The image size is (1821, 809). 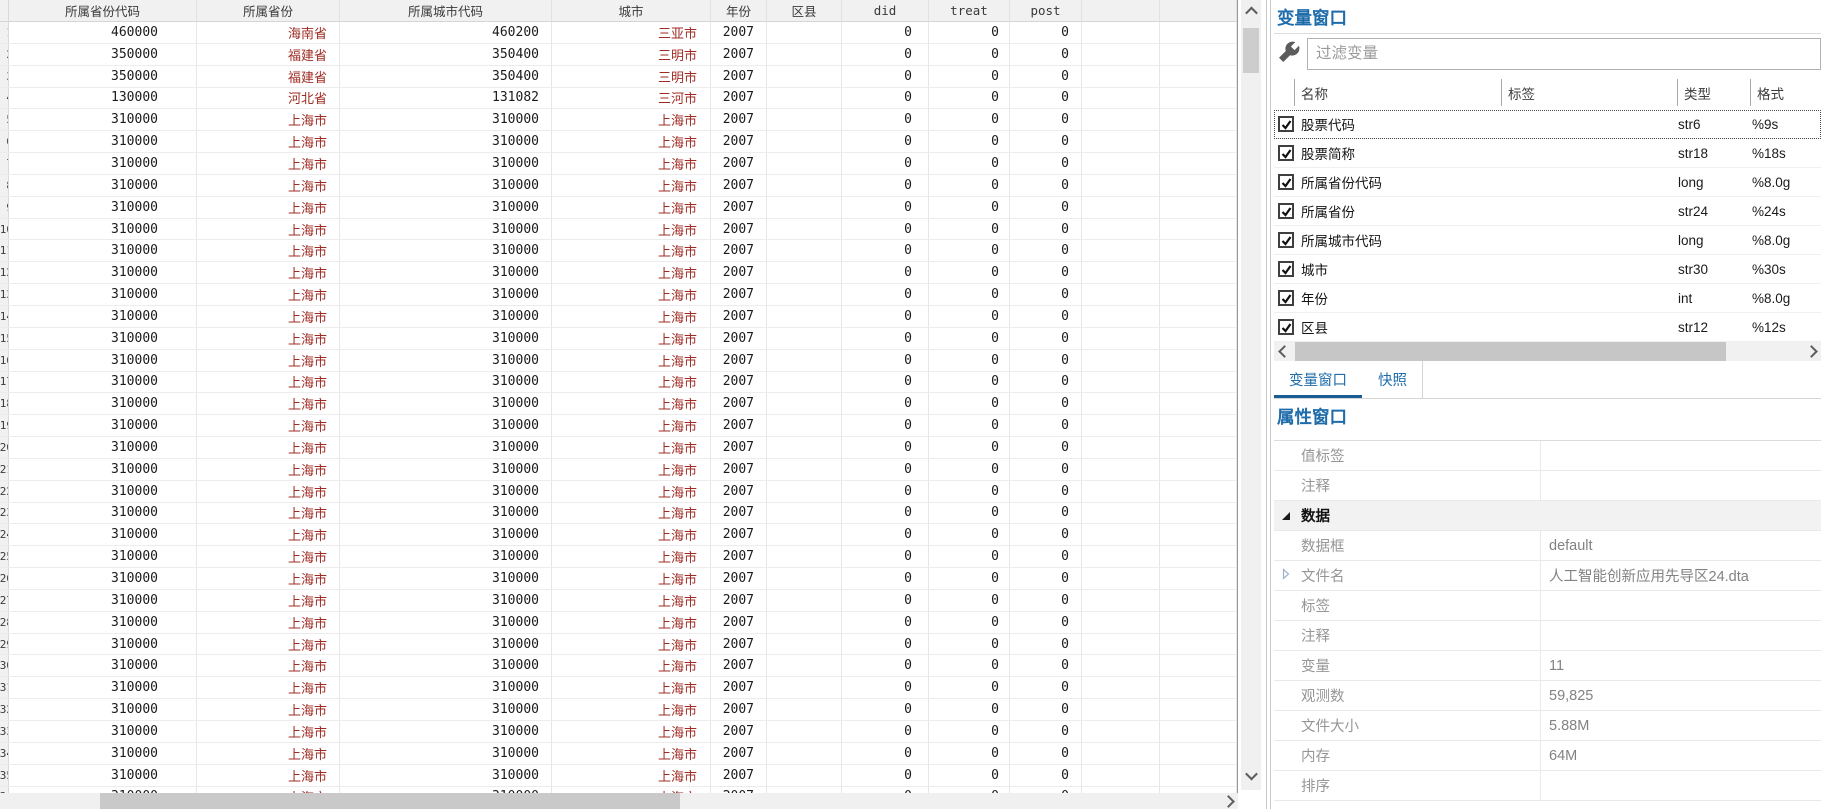 What do you see at coordinates (103, 32) in the screenshot?
I see `cell: 460000` at bounding box center [103, 32].